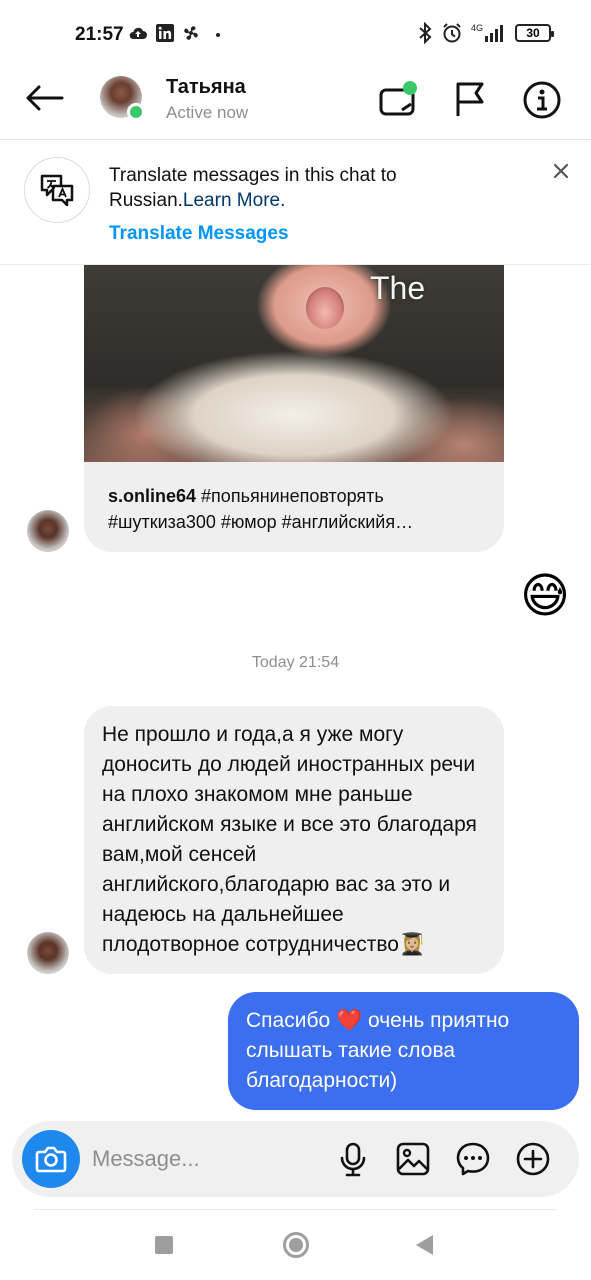  I want to click on translate-icon-wrap, so click(57, 190).